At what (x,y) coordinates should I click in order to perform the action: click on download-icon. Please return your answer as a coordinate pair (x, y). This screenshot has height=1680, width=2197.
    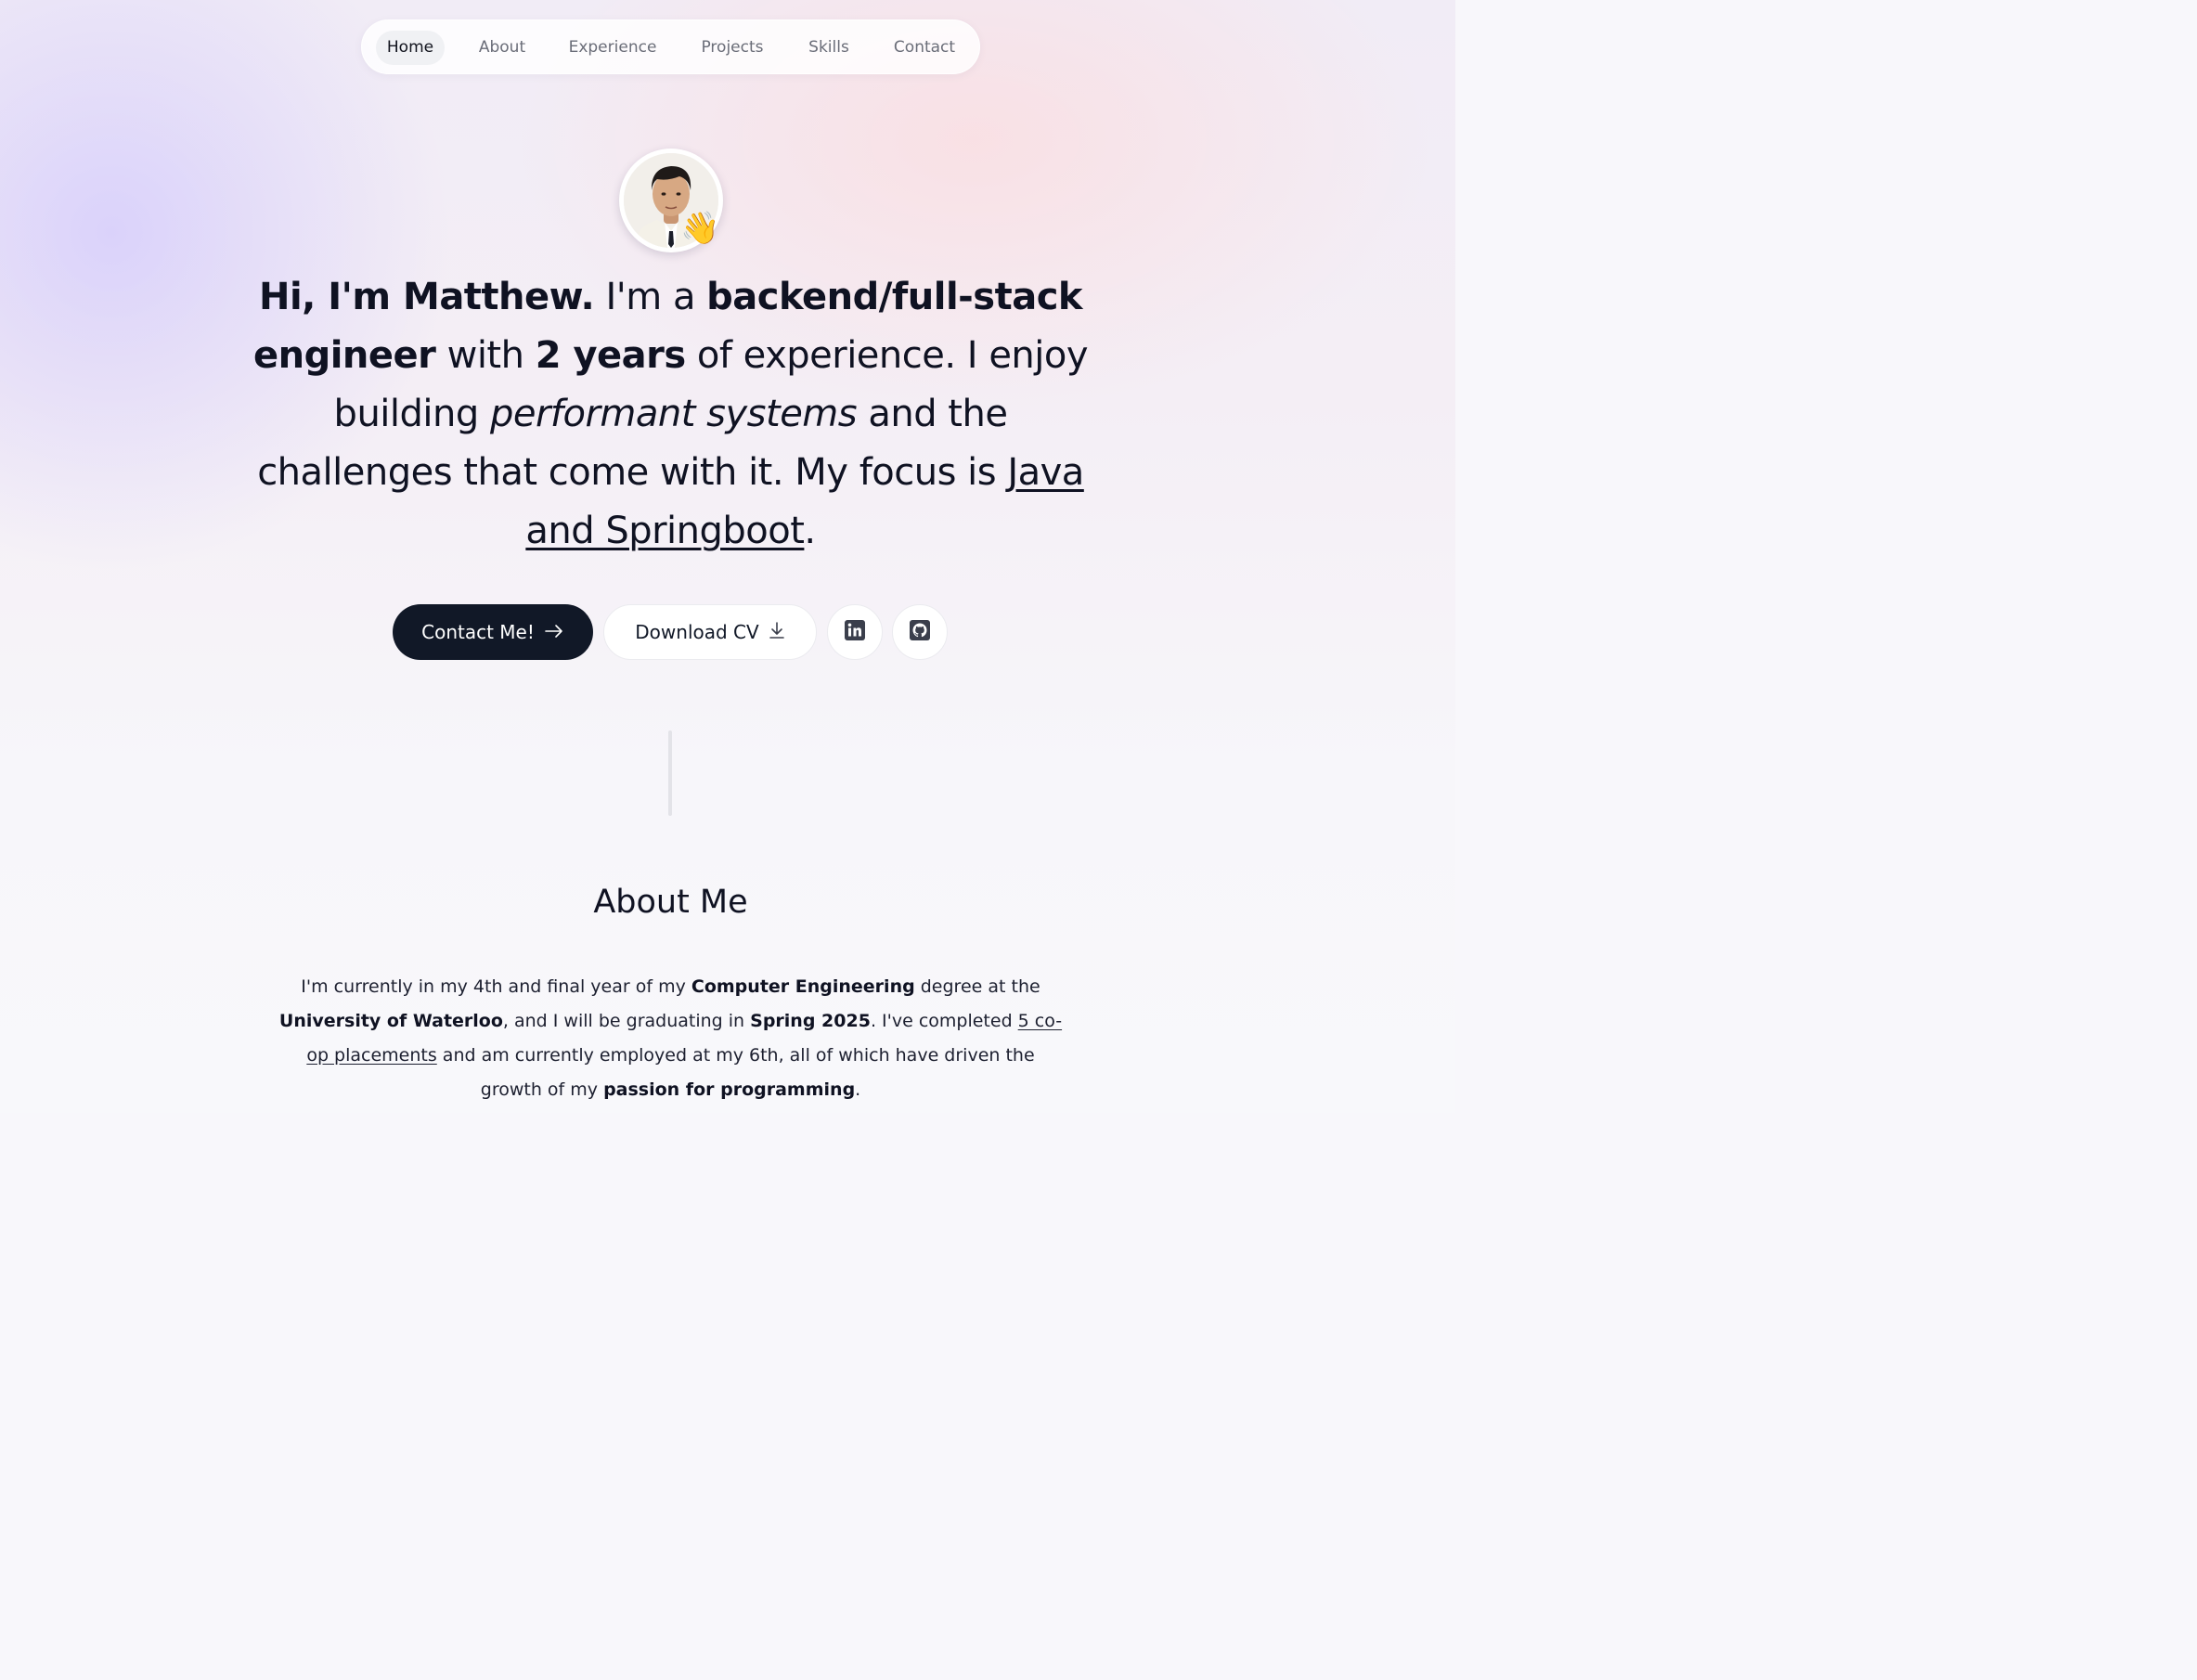
    Looking at the image, I should click on (777, 632).